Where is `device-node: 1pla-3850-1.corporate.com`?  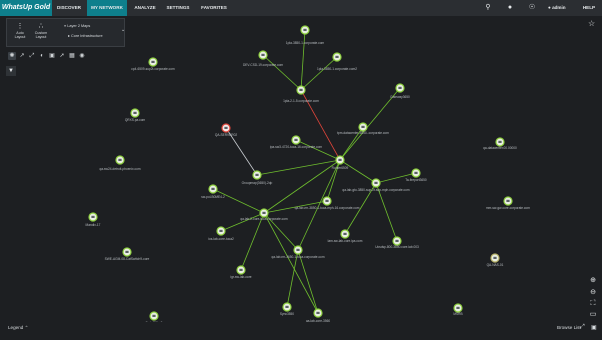
device-node: 1pla-3850-1.corporate.com is located at coordinates (305, 35).